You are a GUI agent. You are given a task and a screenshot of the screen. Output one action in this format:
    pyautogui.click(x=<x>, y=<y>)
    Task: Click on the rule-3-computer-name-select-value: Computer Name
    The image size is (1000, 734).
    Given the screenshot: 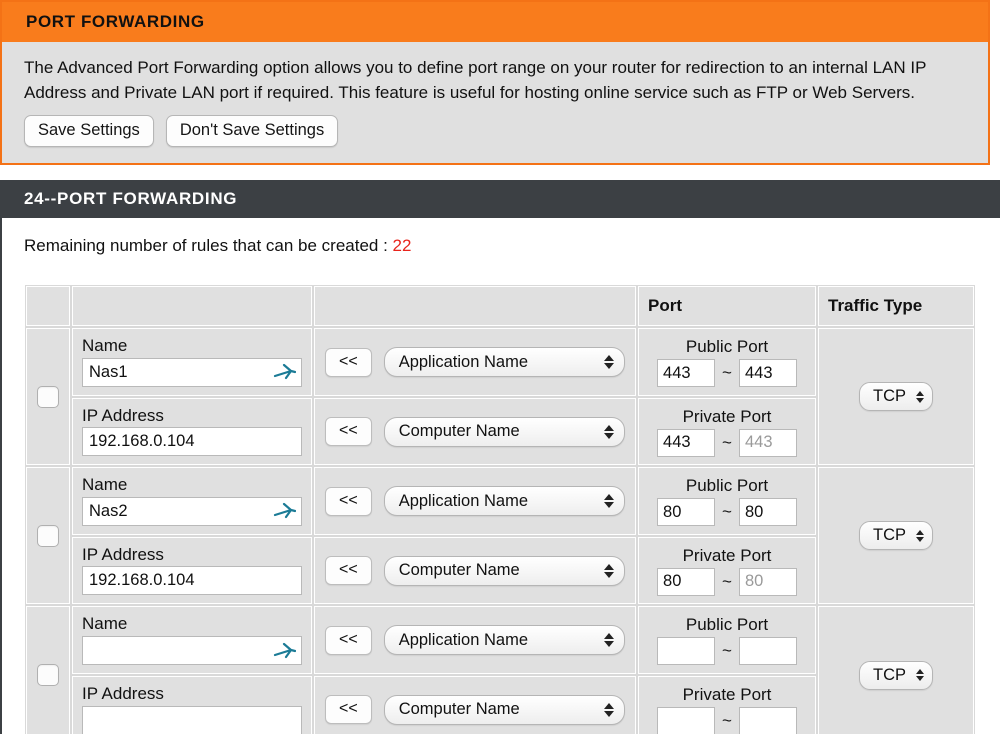 What is the action you would take?
    pyautogui.click(x=459, y=709)
    